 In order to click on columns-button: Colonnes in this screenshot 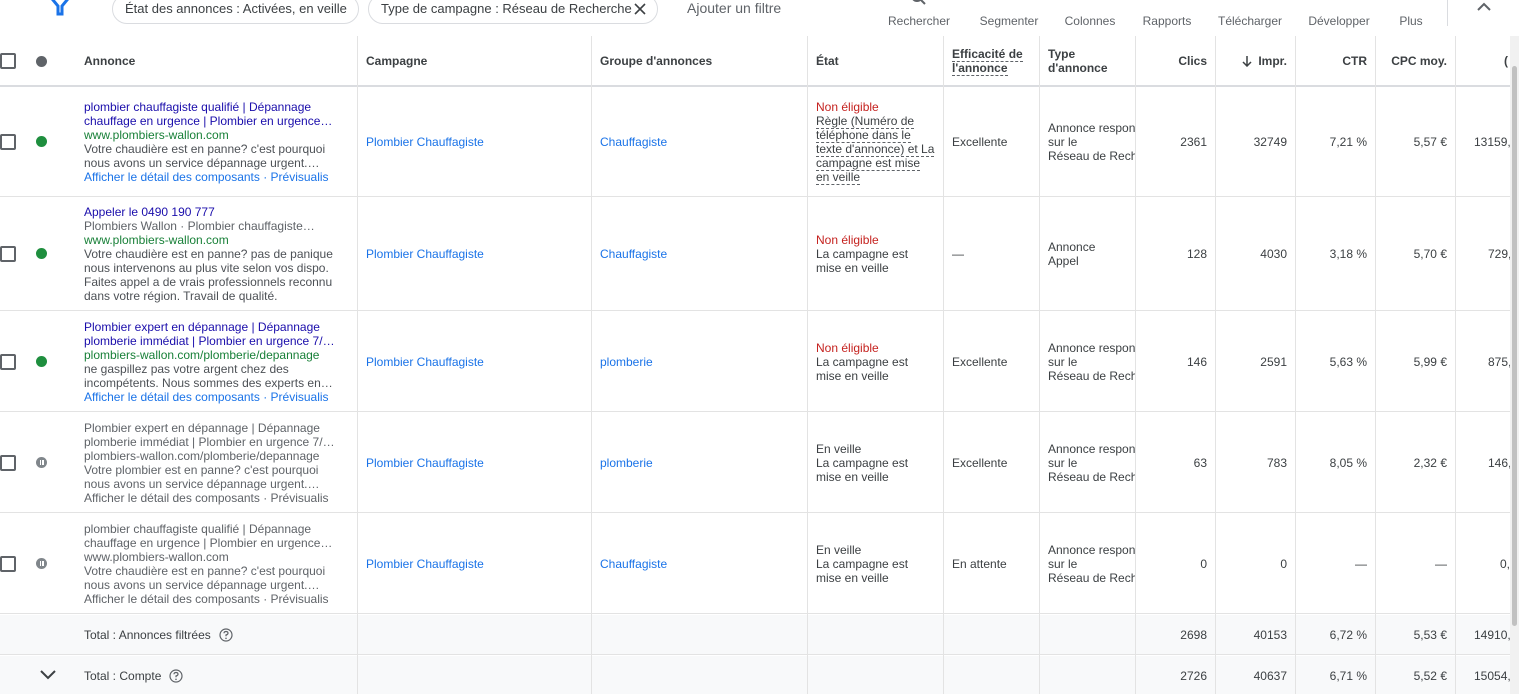, I will do `click(1090, 18)`.